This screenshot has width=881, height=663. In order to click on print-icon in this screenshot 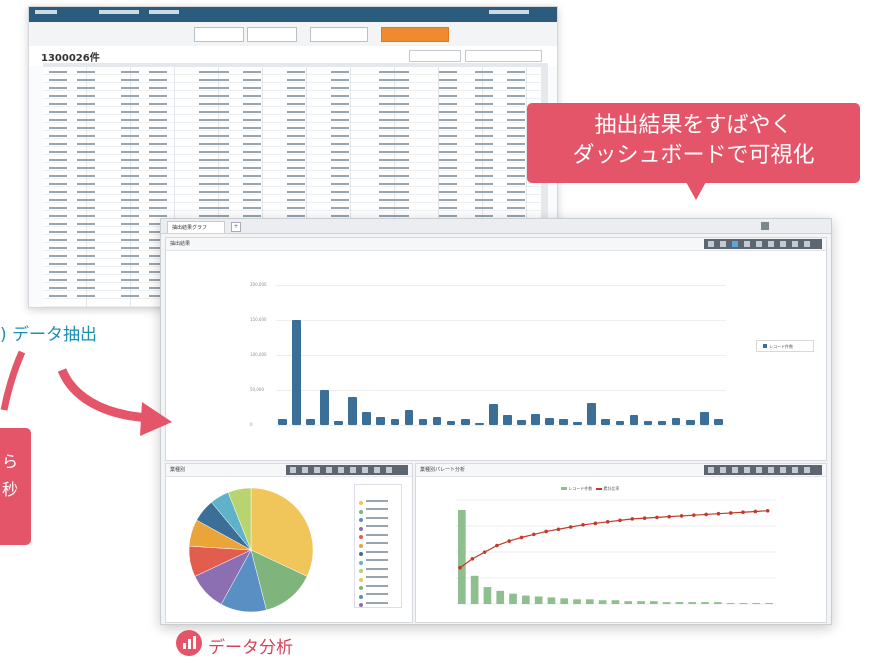, I will do `click(765, 226)`.